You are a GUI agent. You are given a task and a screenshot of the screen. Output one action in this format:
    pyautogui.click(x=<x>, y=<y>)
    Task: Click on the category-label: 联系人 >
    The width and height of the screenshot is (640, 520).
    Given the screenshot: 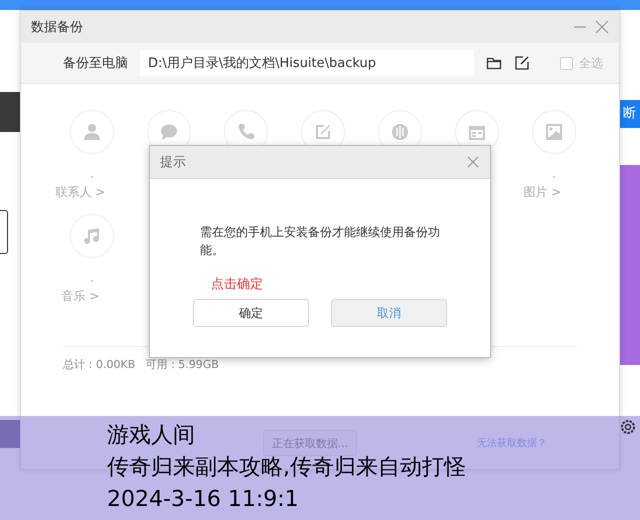 What is the action you would take?
    pyautogui.click(x=81, y=192)
    